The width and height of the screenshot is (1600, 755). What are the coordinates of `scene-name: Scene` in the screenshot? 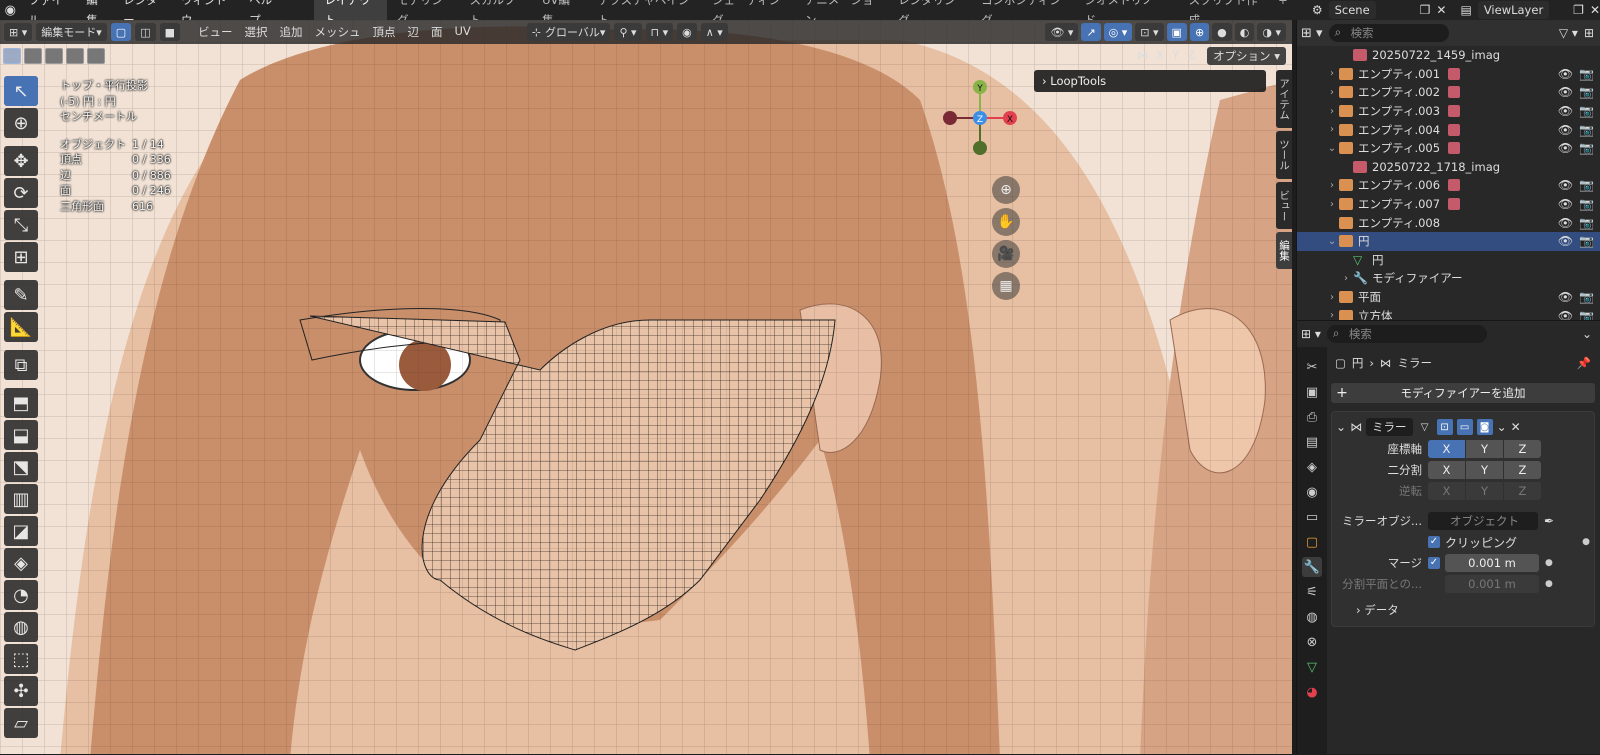 It's located at (1352, 10).